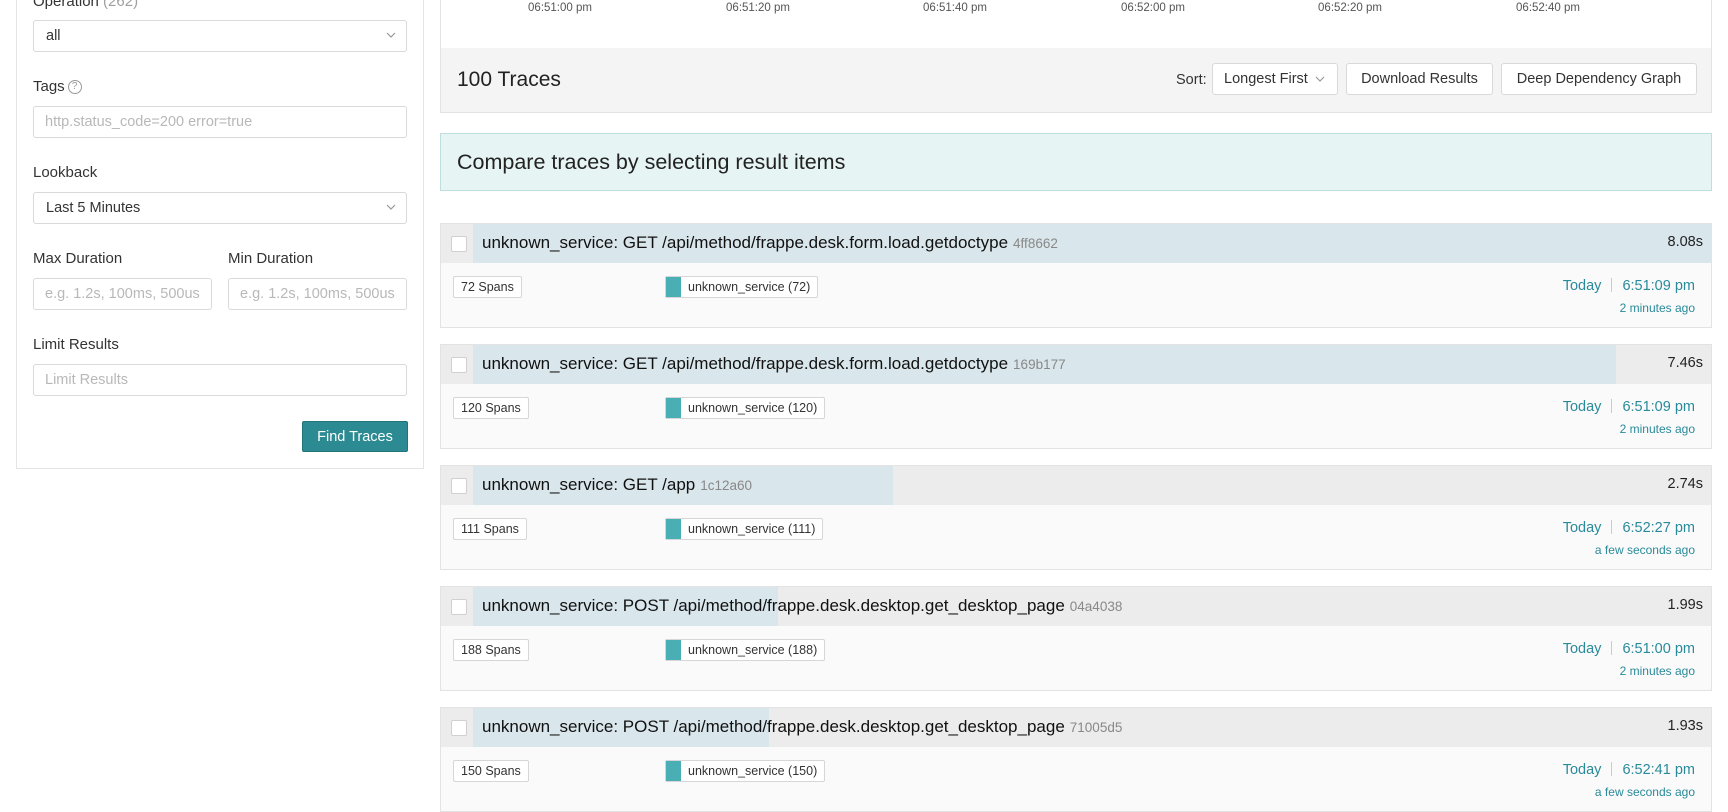 This screenshot has width=1728, height=812. Describe the element at coordinates (121, 5) in the screenshot. I see `operation-count: (262)` at that location.